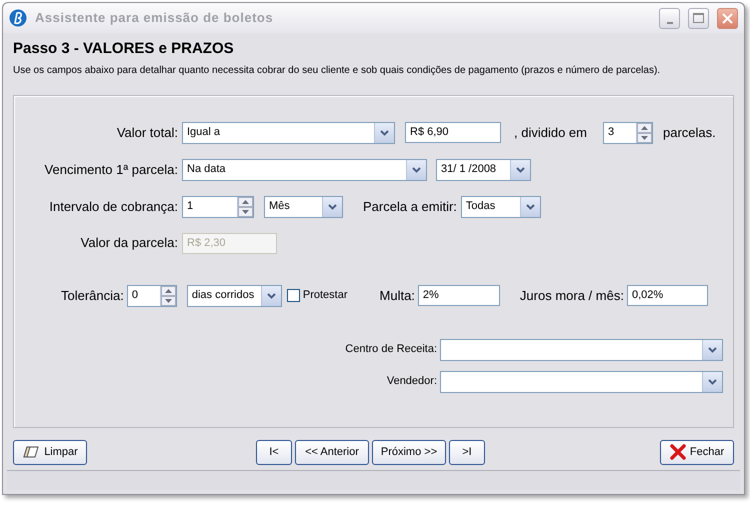 This screenshot has height=507, width=750. What do you see at coordinates (293, 295) in the screenshot?
I see `protest-checkbox` at bounding box center [293, 295].